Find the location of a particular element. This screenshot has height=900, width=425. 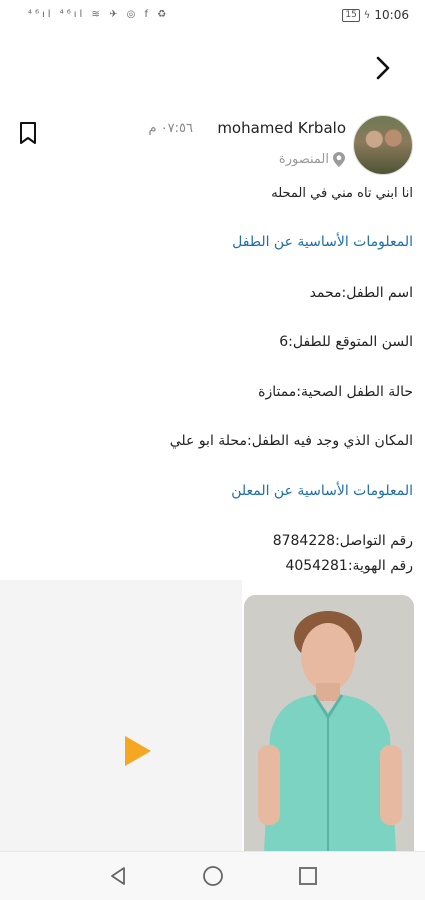

child-health: حالة الطفل الصحية:ممتازة is located at coordinates (335, 392).